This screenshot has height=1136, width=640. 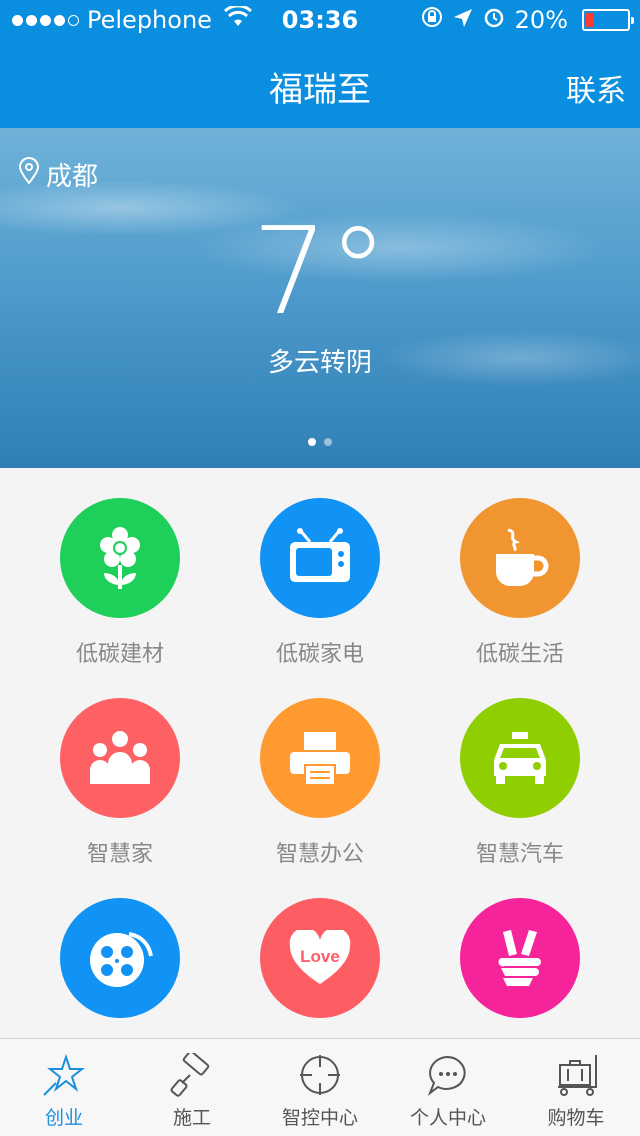 I want to click on tile-label: 低碳建材, so click(x=119, y=654).